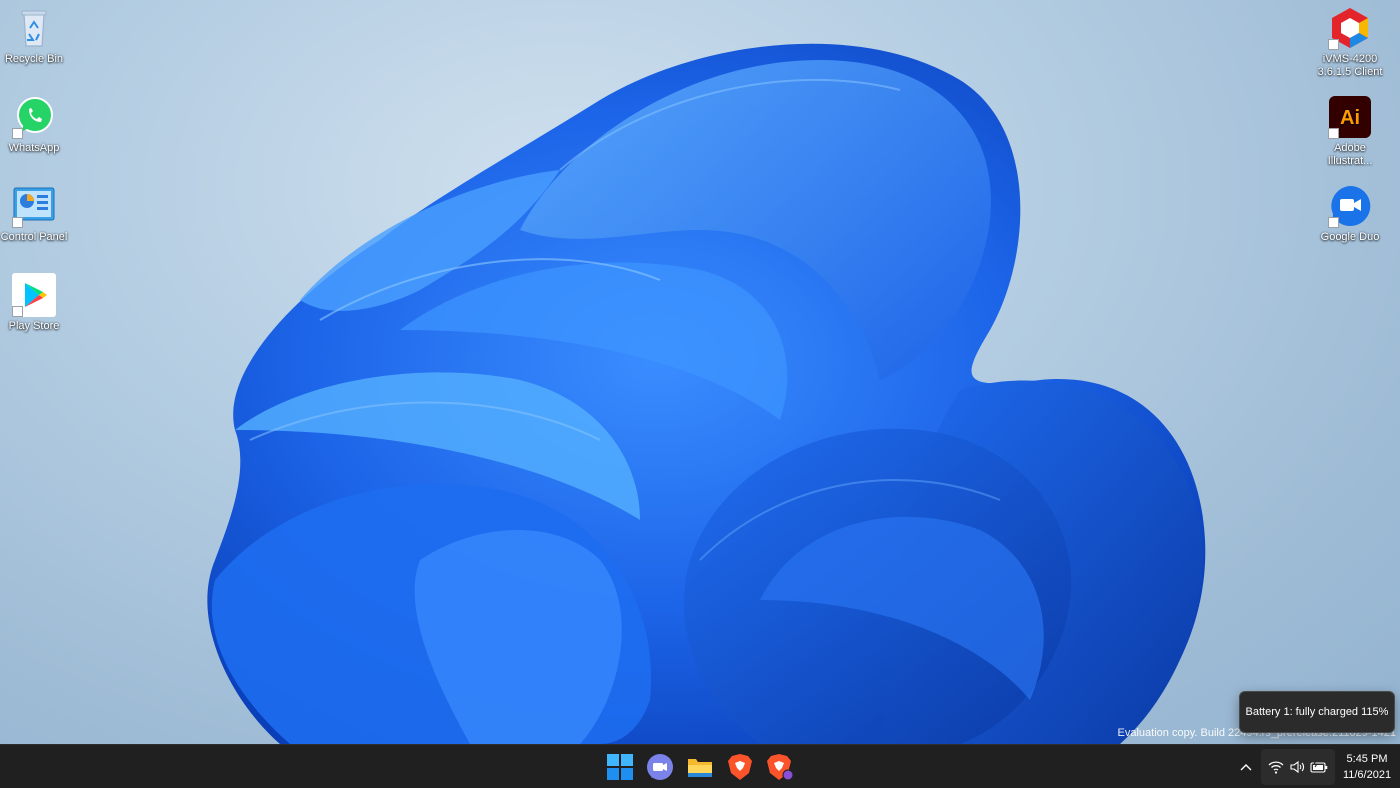  Describe the element at coordinates (1350, 206) in the screenshot. I see `google-duo-icon` at that location.